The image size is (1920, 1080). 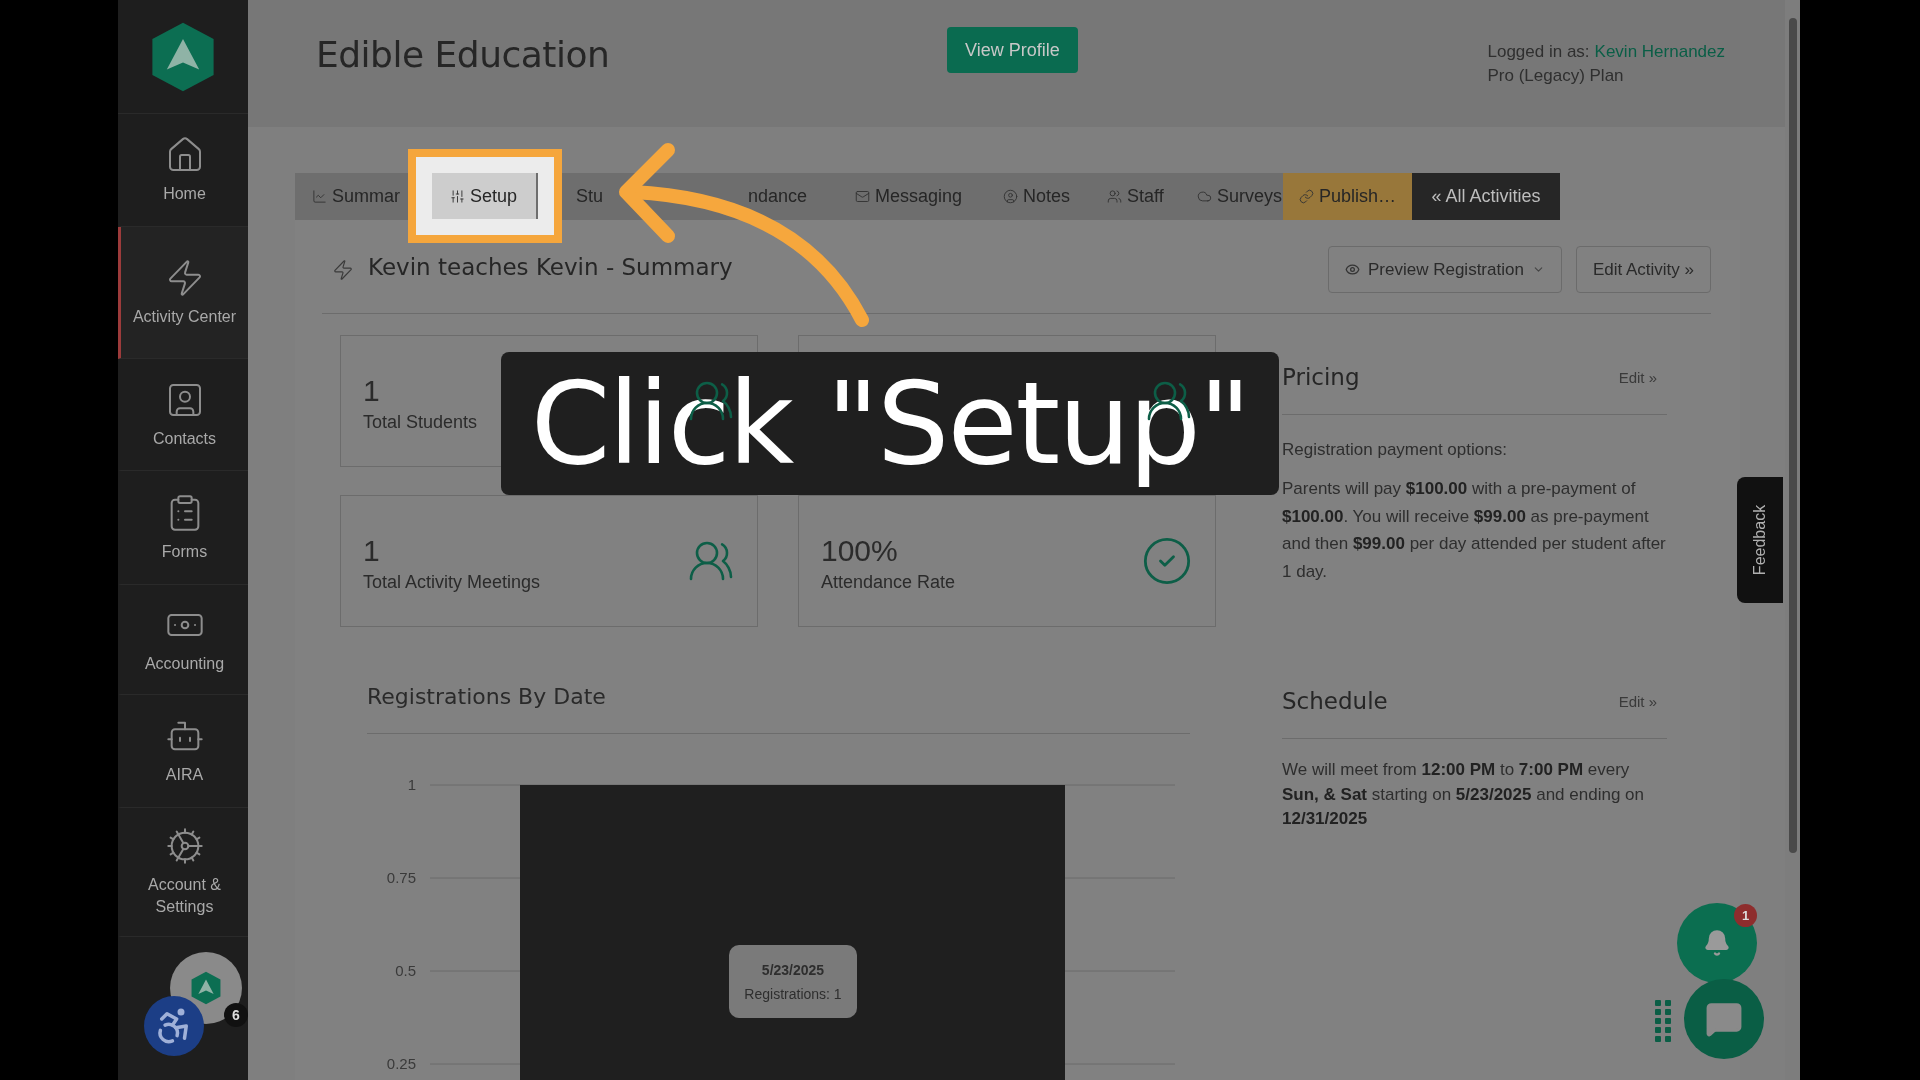 I want to click on pricing-text: Parents will pay $100.00 with a pre-payment of $100.00. You will receive $99.00 as pre-payment and then $99.00 per day attended per student after 1 day., so click(x=1474, y=530).